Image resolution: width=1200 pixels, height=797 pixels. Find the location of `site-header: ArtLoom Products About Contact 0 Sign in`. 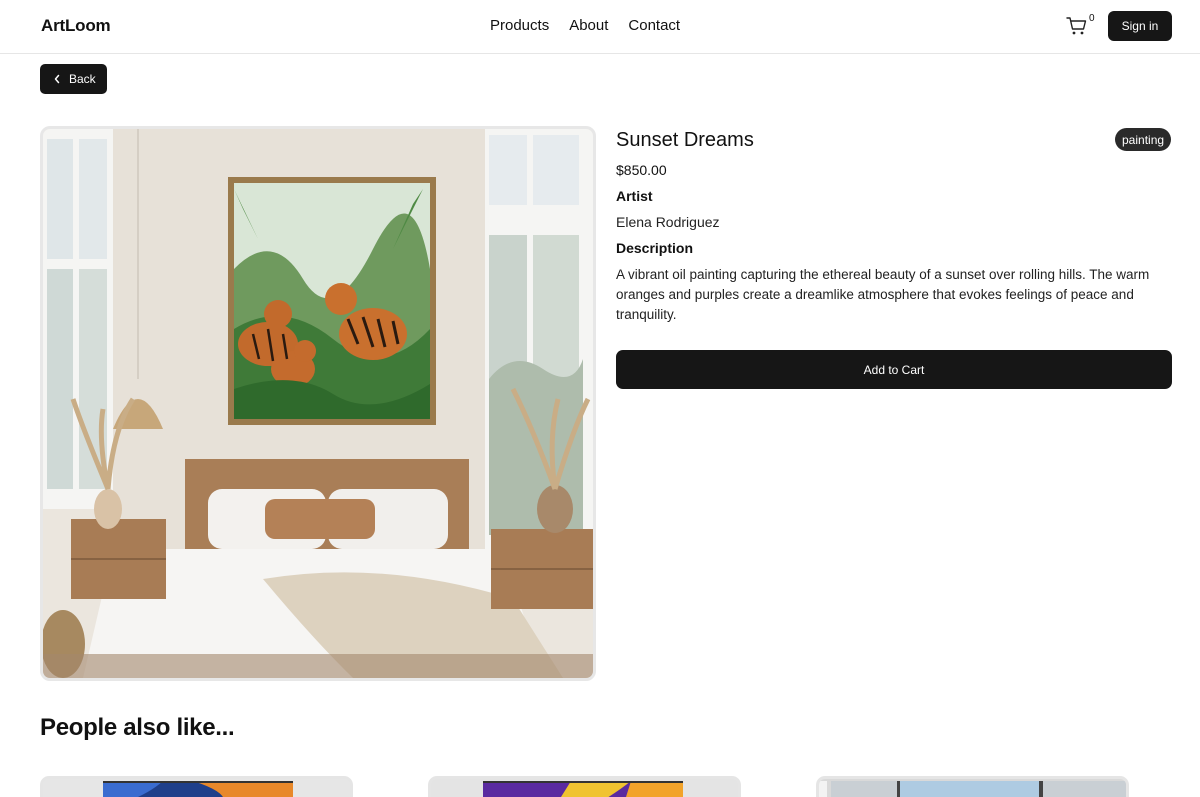

site-header: ArtLoom Products About Contact 0 Sign in is located at coordinates (600, 27).